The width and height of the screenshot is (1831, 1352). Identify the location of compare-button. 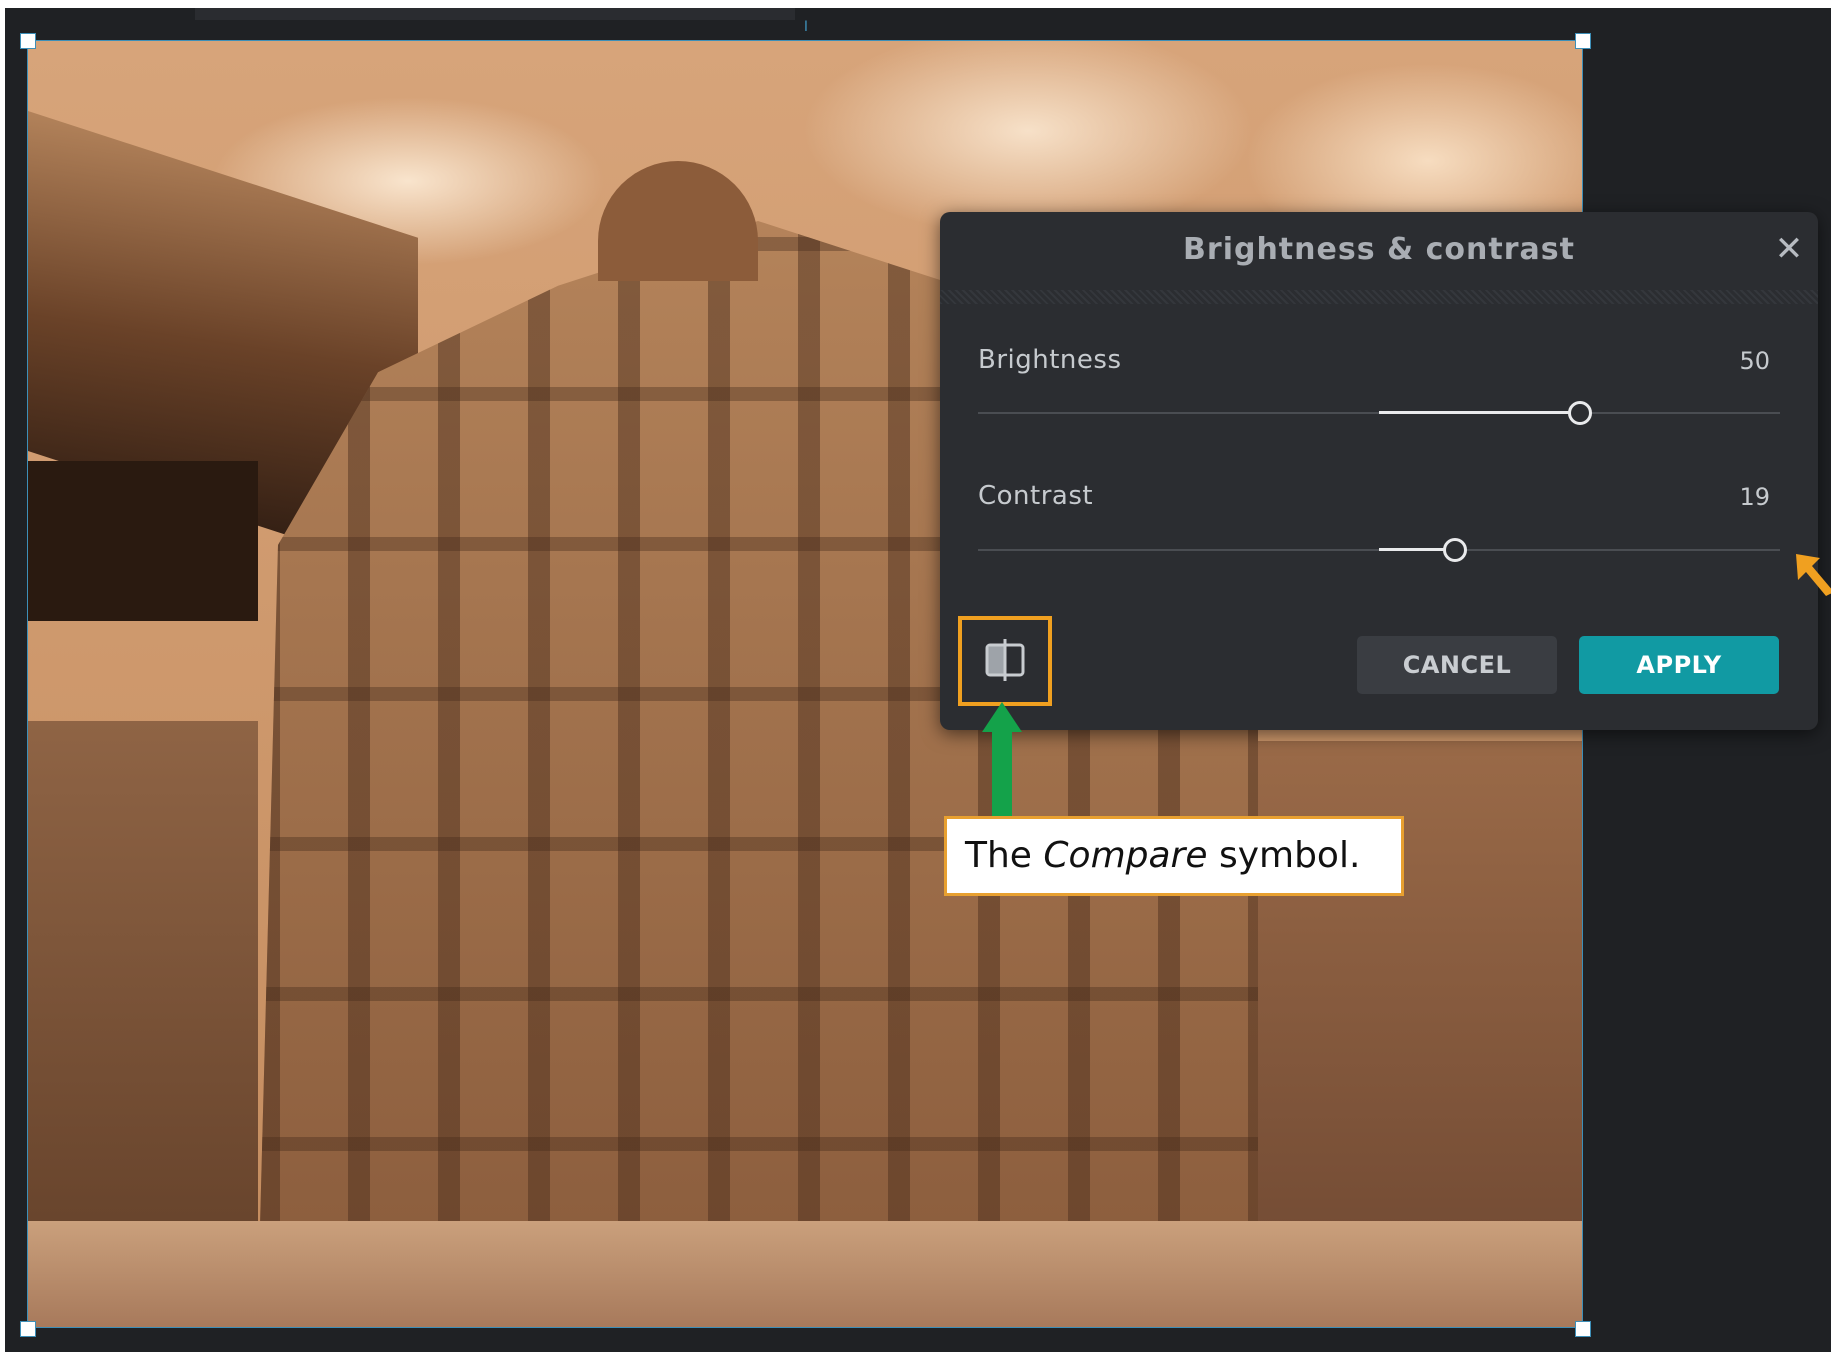
(1005, 661).